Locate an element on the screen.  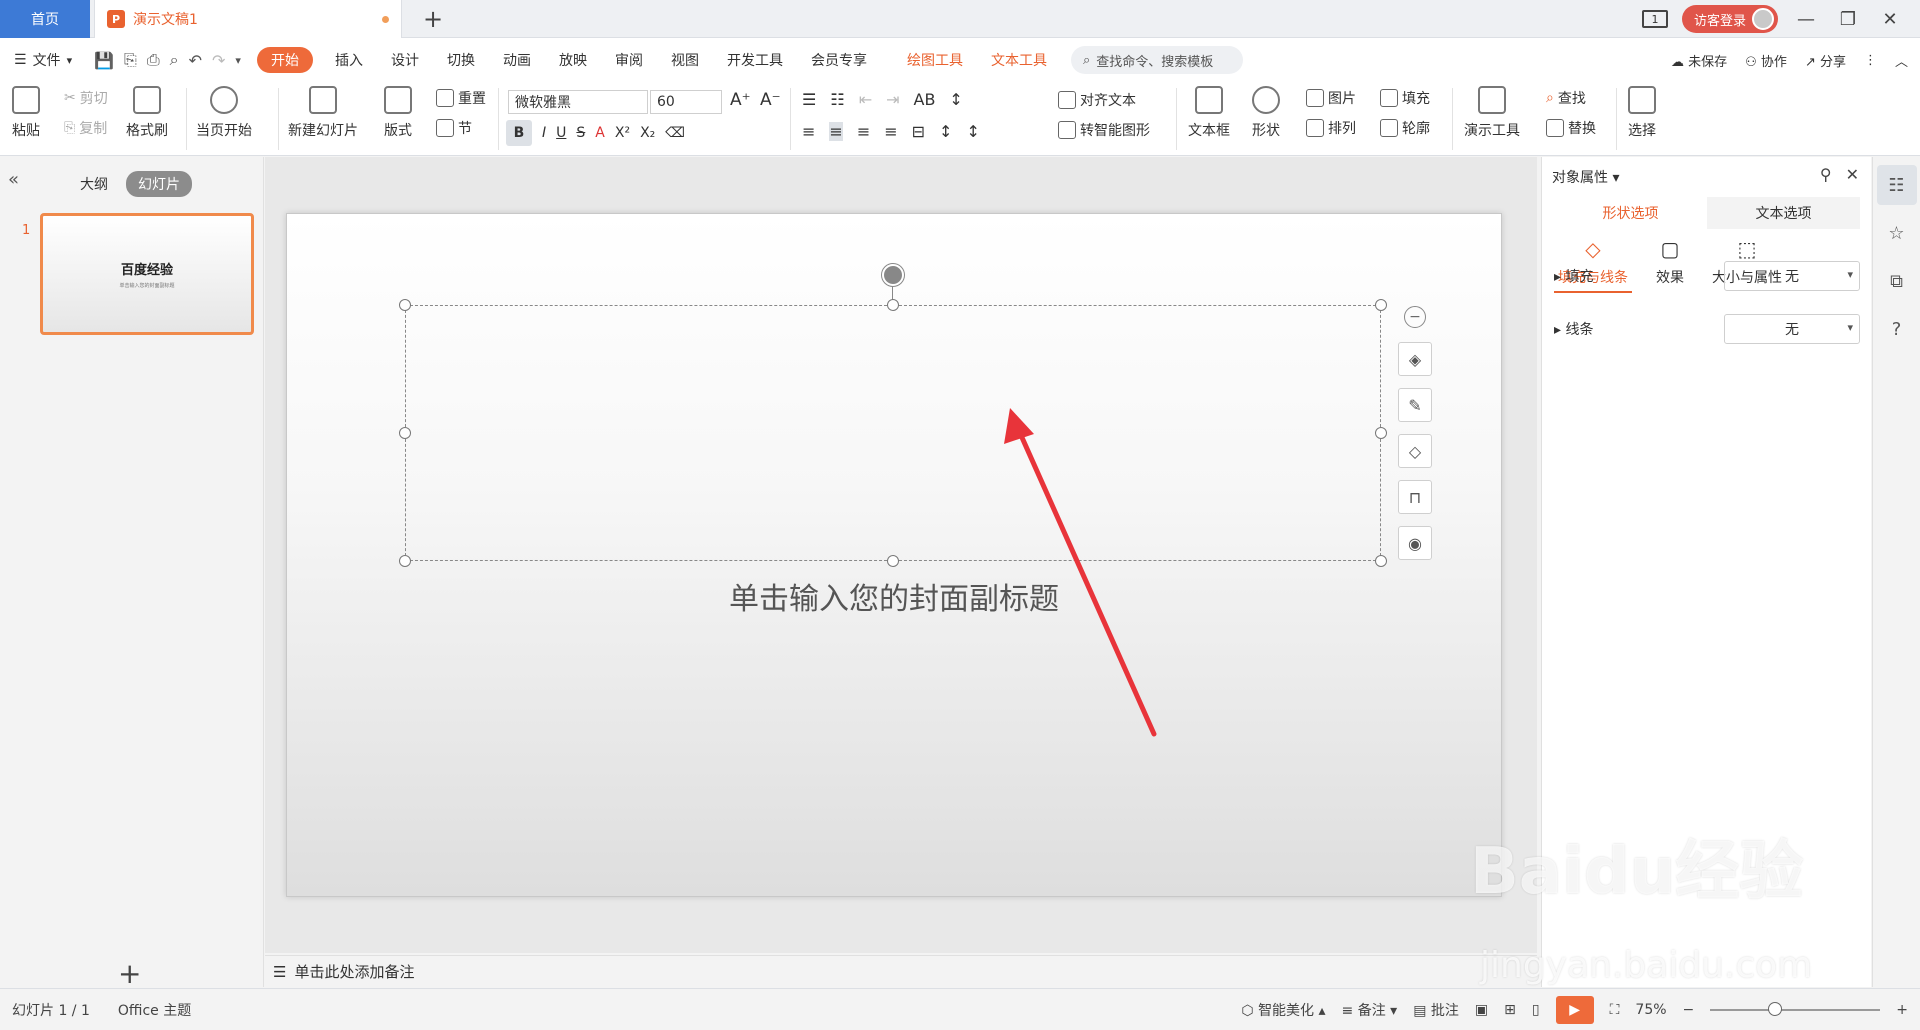
window-count-icon: 1 is located at coordinates (1654, 19).